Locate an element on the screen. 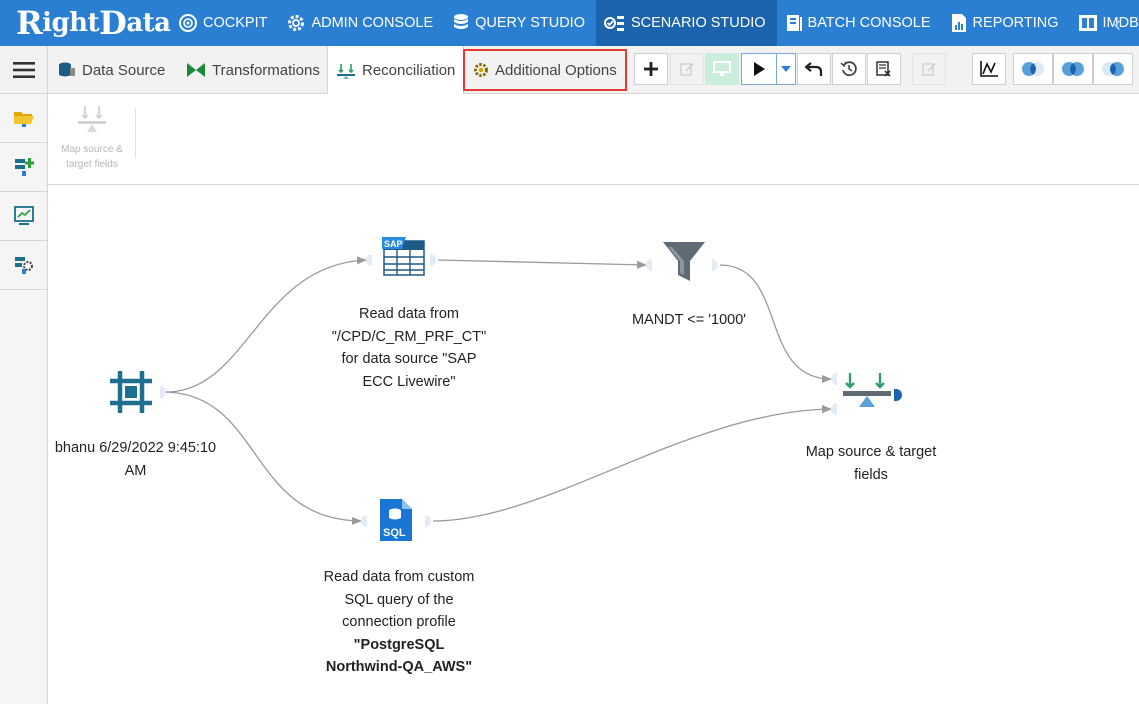  map-node-label: Map source & target fields is located at coordinates (871, 463).